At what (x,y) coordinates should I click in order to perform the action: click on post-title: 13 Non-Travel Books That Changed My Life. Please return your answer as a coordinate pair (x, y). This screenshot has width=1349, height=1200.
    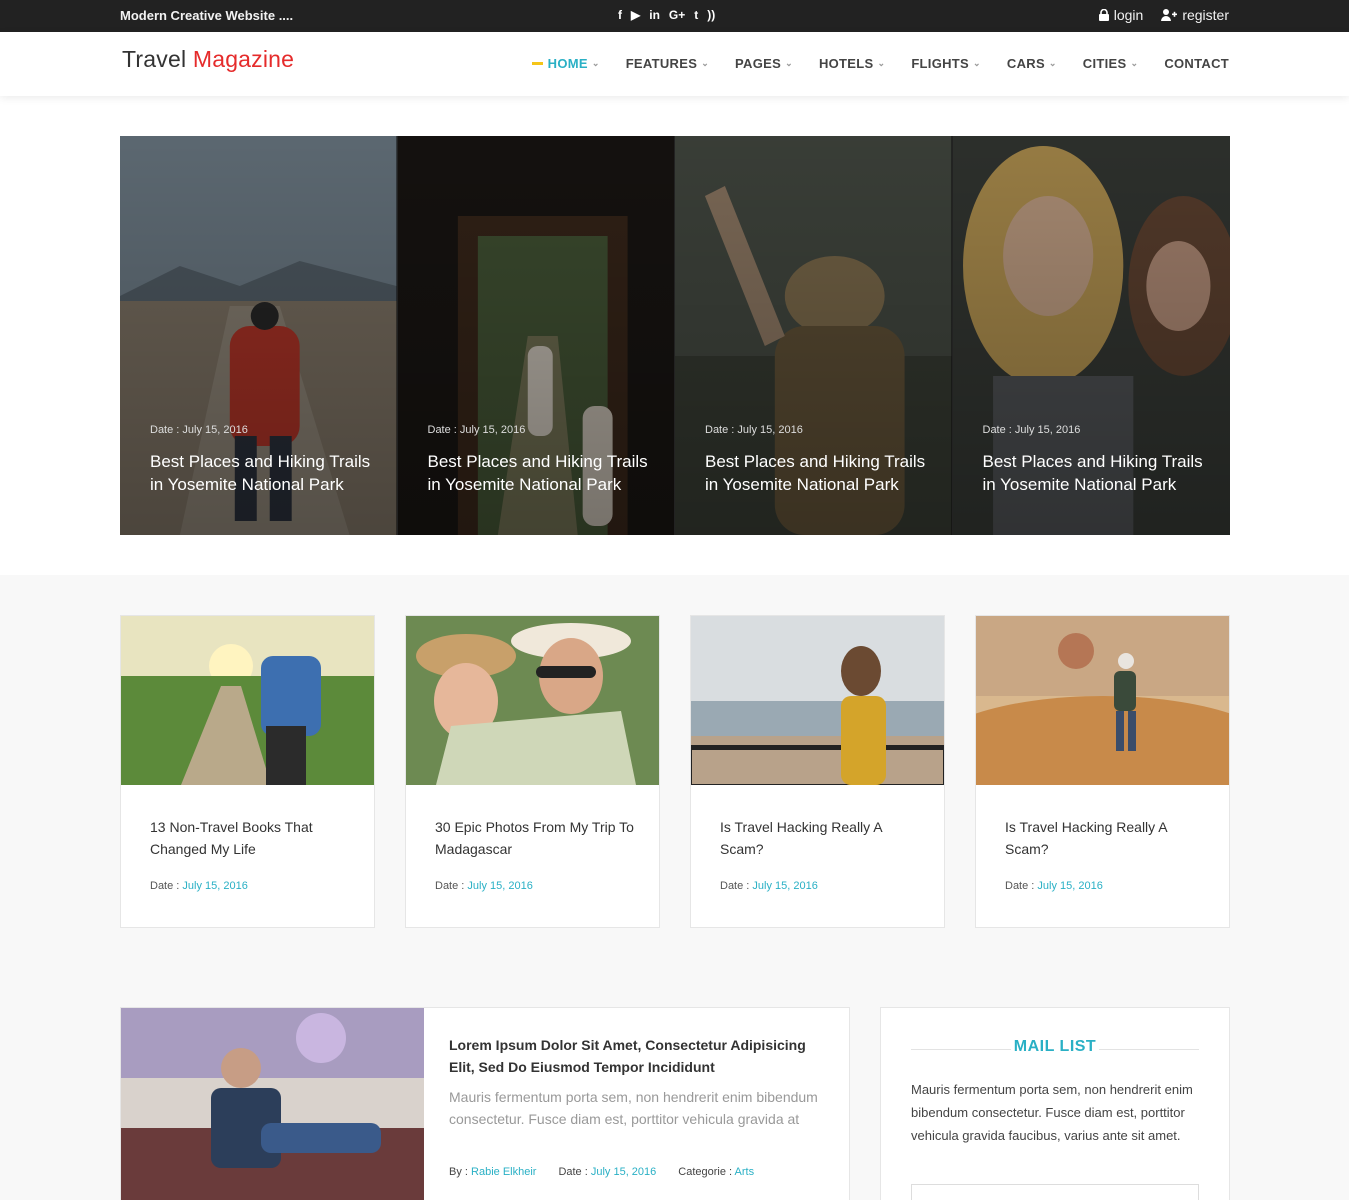
    Looking at the image, I should click on (250, 838).